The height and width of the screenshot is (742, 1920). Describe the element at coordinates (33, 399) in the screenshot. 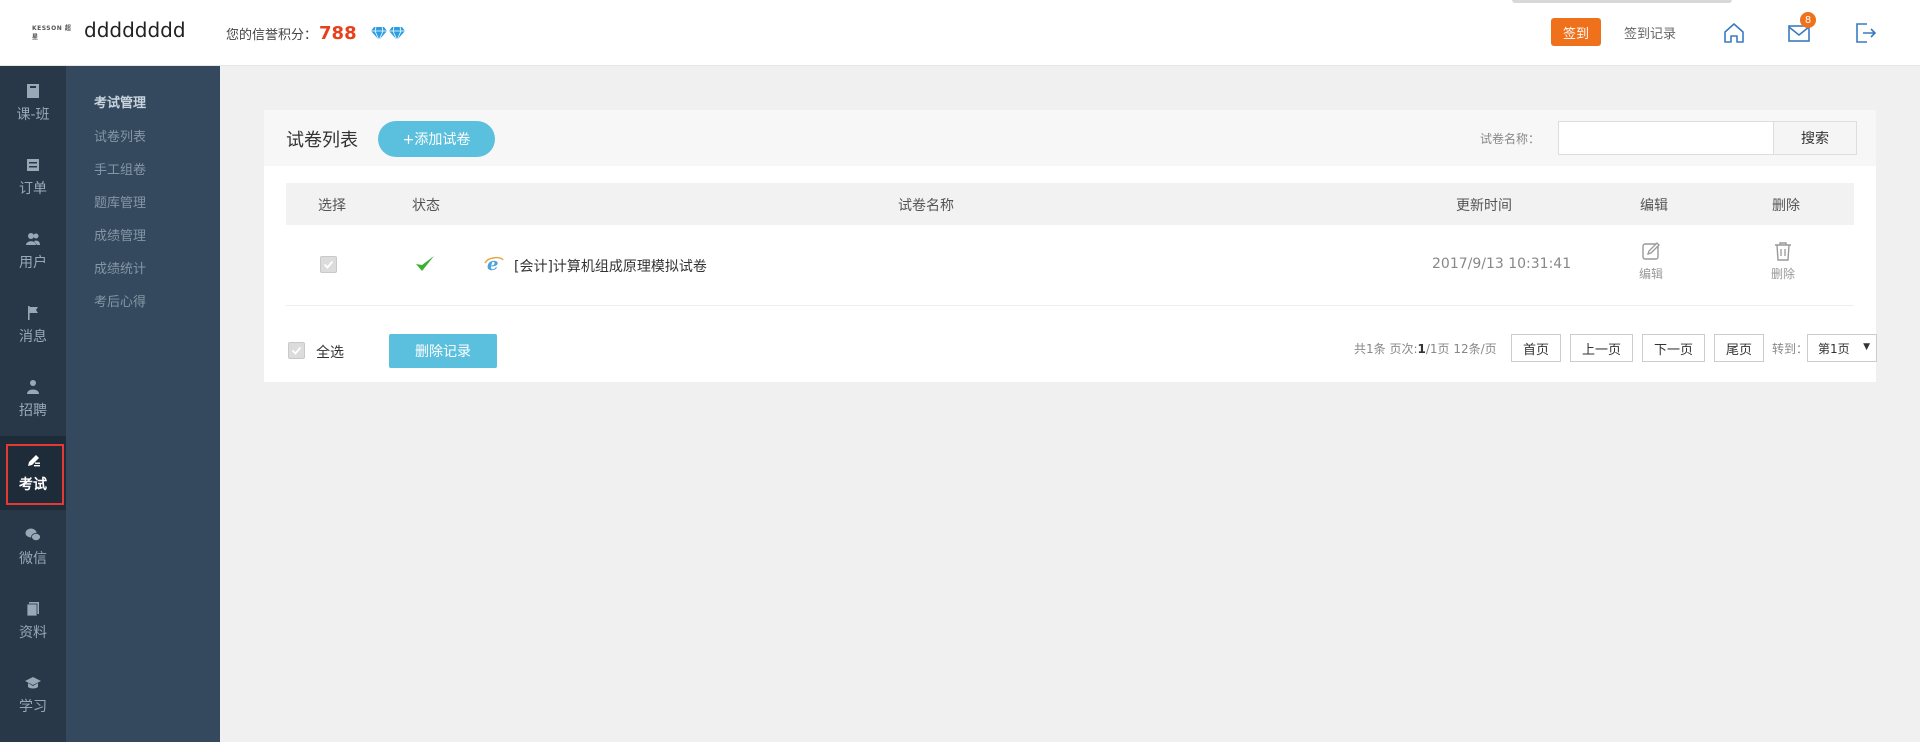

I see `rail-item-recruit: 招聘` at that location.